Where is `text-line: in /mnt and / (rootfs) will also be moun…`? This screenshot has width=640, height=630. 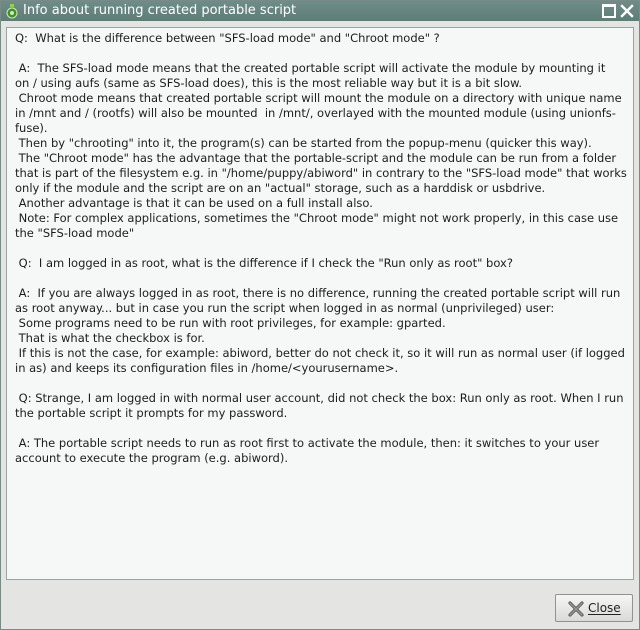 text-line: in /mnt and / (rootfs) will also be moun… is located at coordinates (315, 113).